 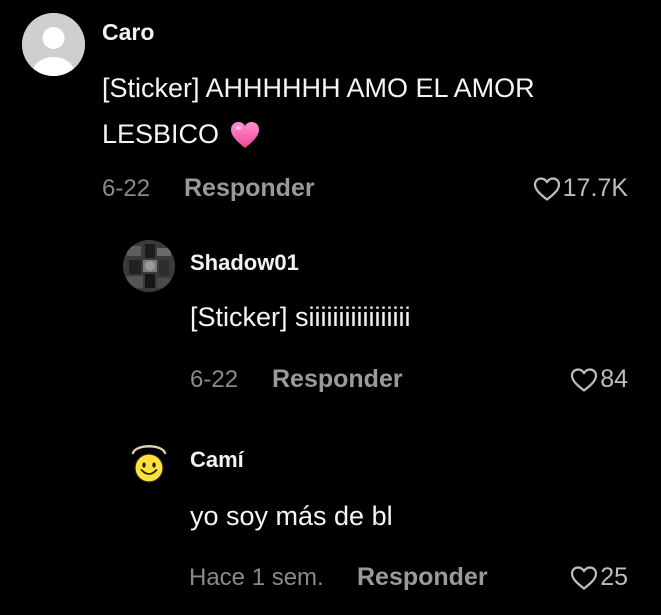 I want to click on like-button: 25, so click(x=599, y=577).